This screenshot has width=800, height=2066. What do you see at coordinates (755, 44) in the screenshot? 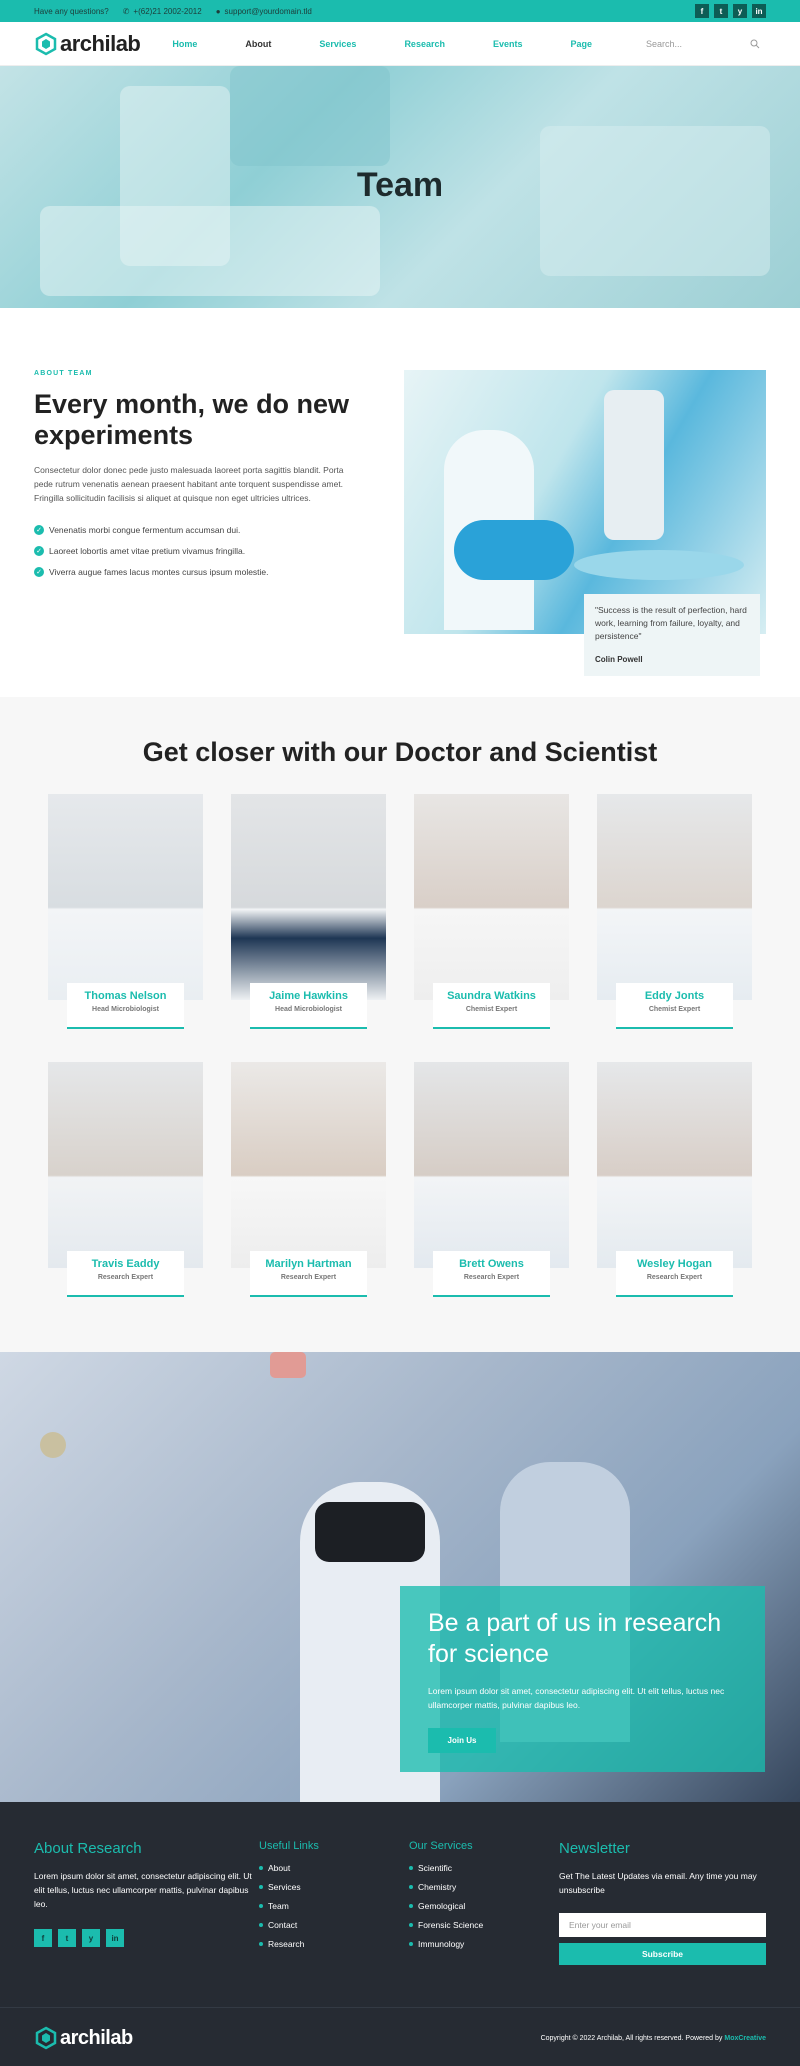
I see `search-icon` at bounding box center [755, 44].